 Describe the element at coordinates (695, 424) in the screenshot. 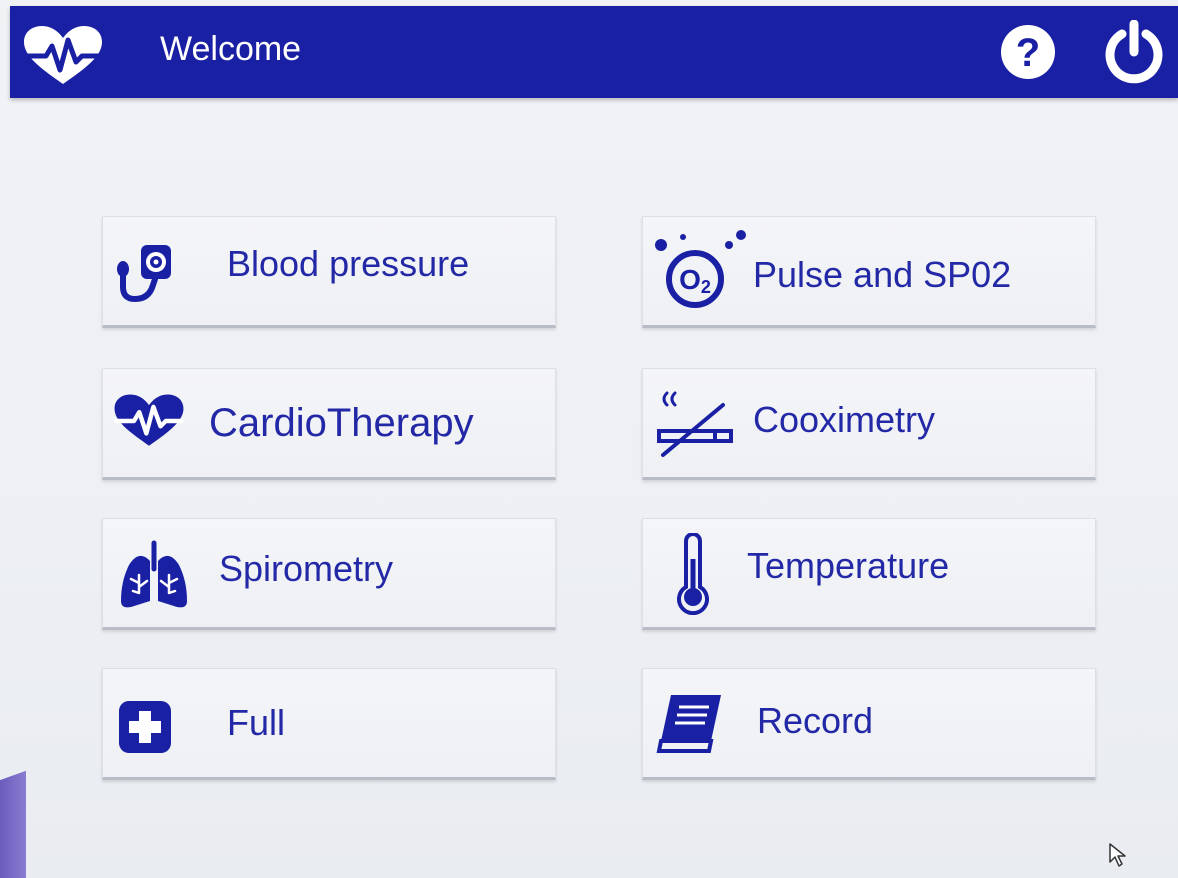

I see `no-smoking-icon` at that location.